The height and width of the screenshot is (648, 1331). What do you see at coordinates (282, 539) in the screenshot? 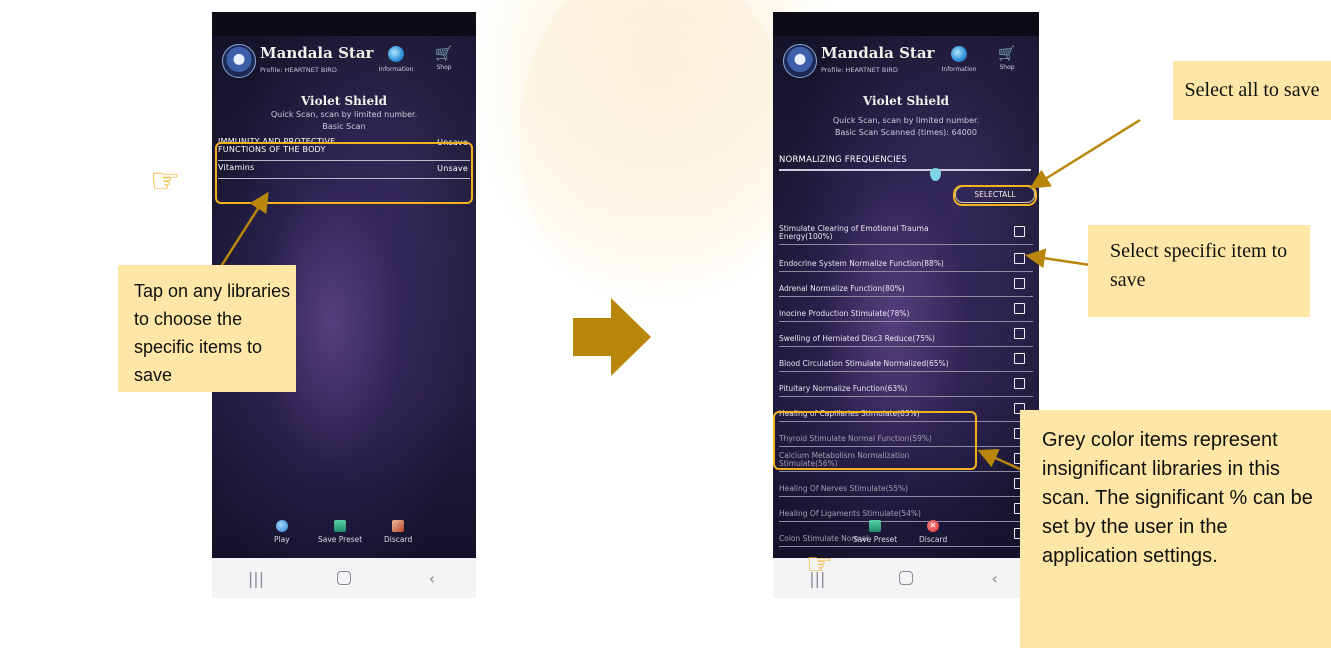
I see `play-label: Play` at bounding box center [282, 539].